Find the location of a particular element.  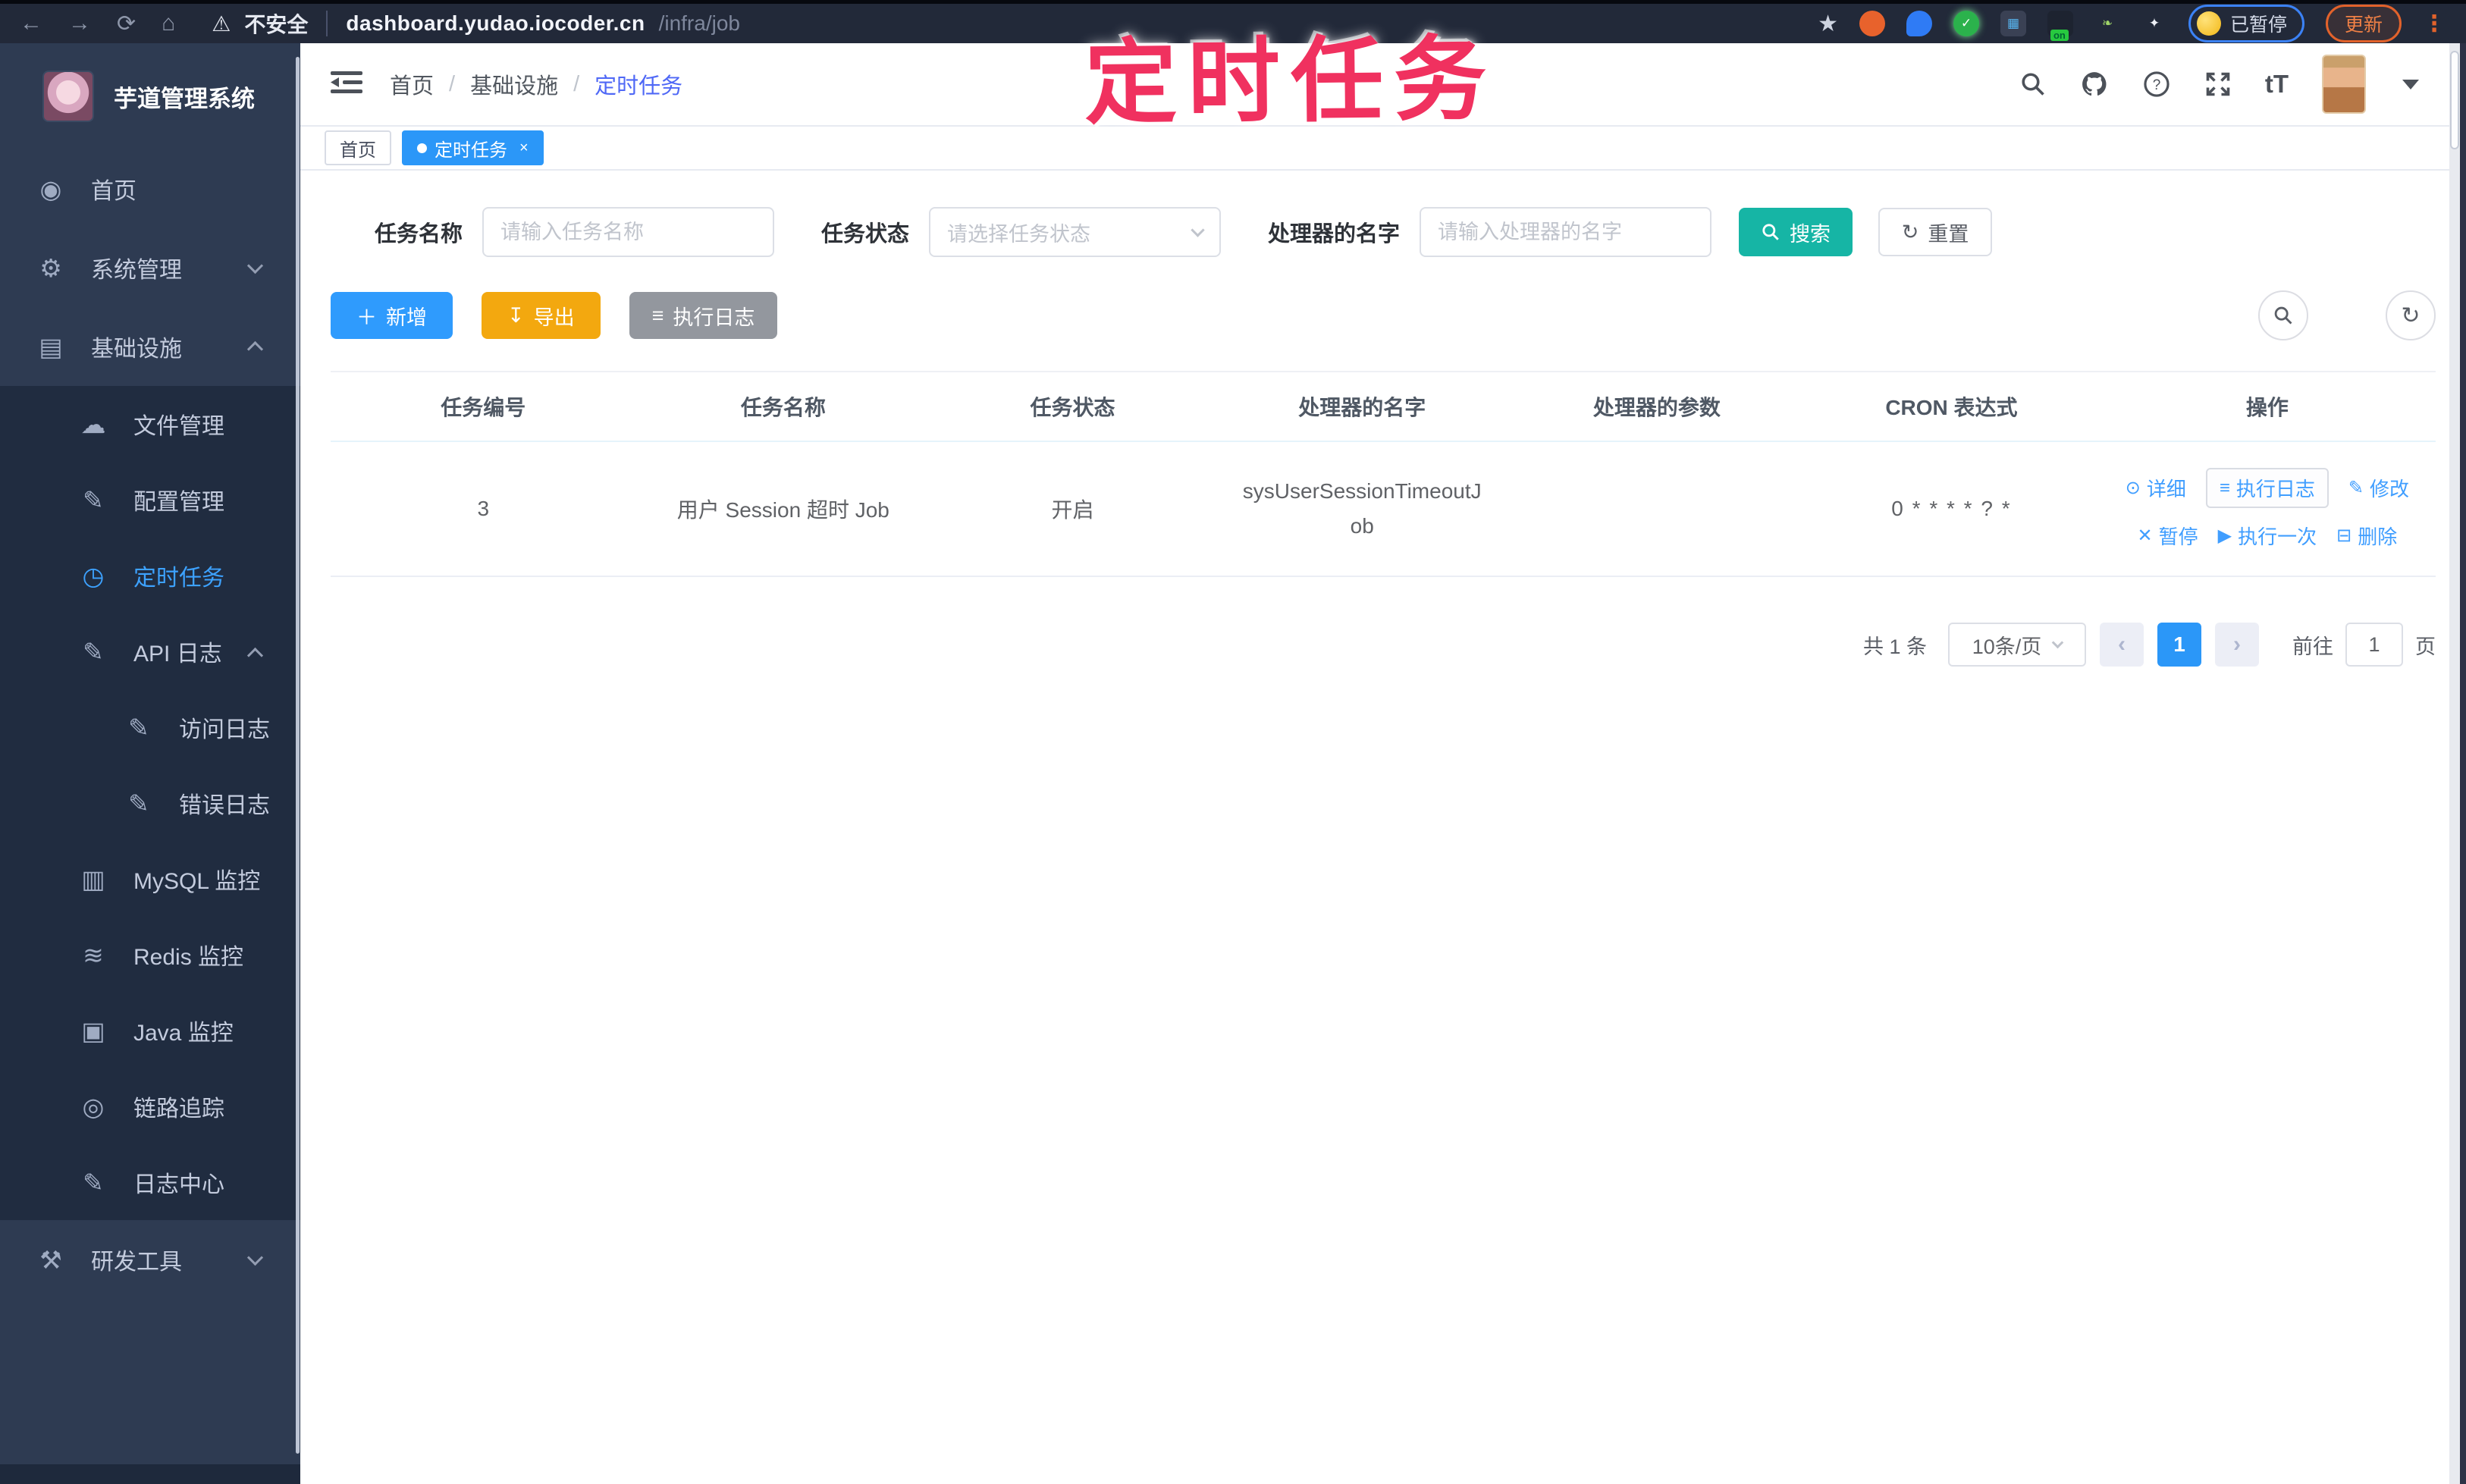

sidebar-item-dev-tools: ⚒ 研发工具 is located at coordinates (150, 1259).